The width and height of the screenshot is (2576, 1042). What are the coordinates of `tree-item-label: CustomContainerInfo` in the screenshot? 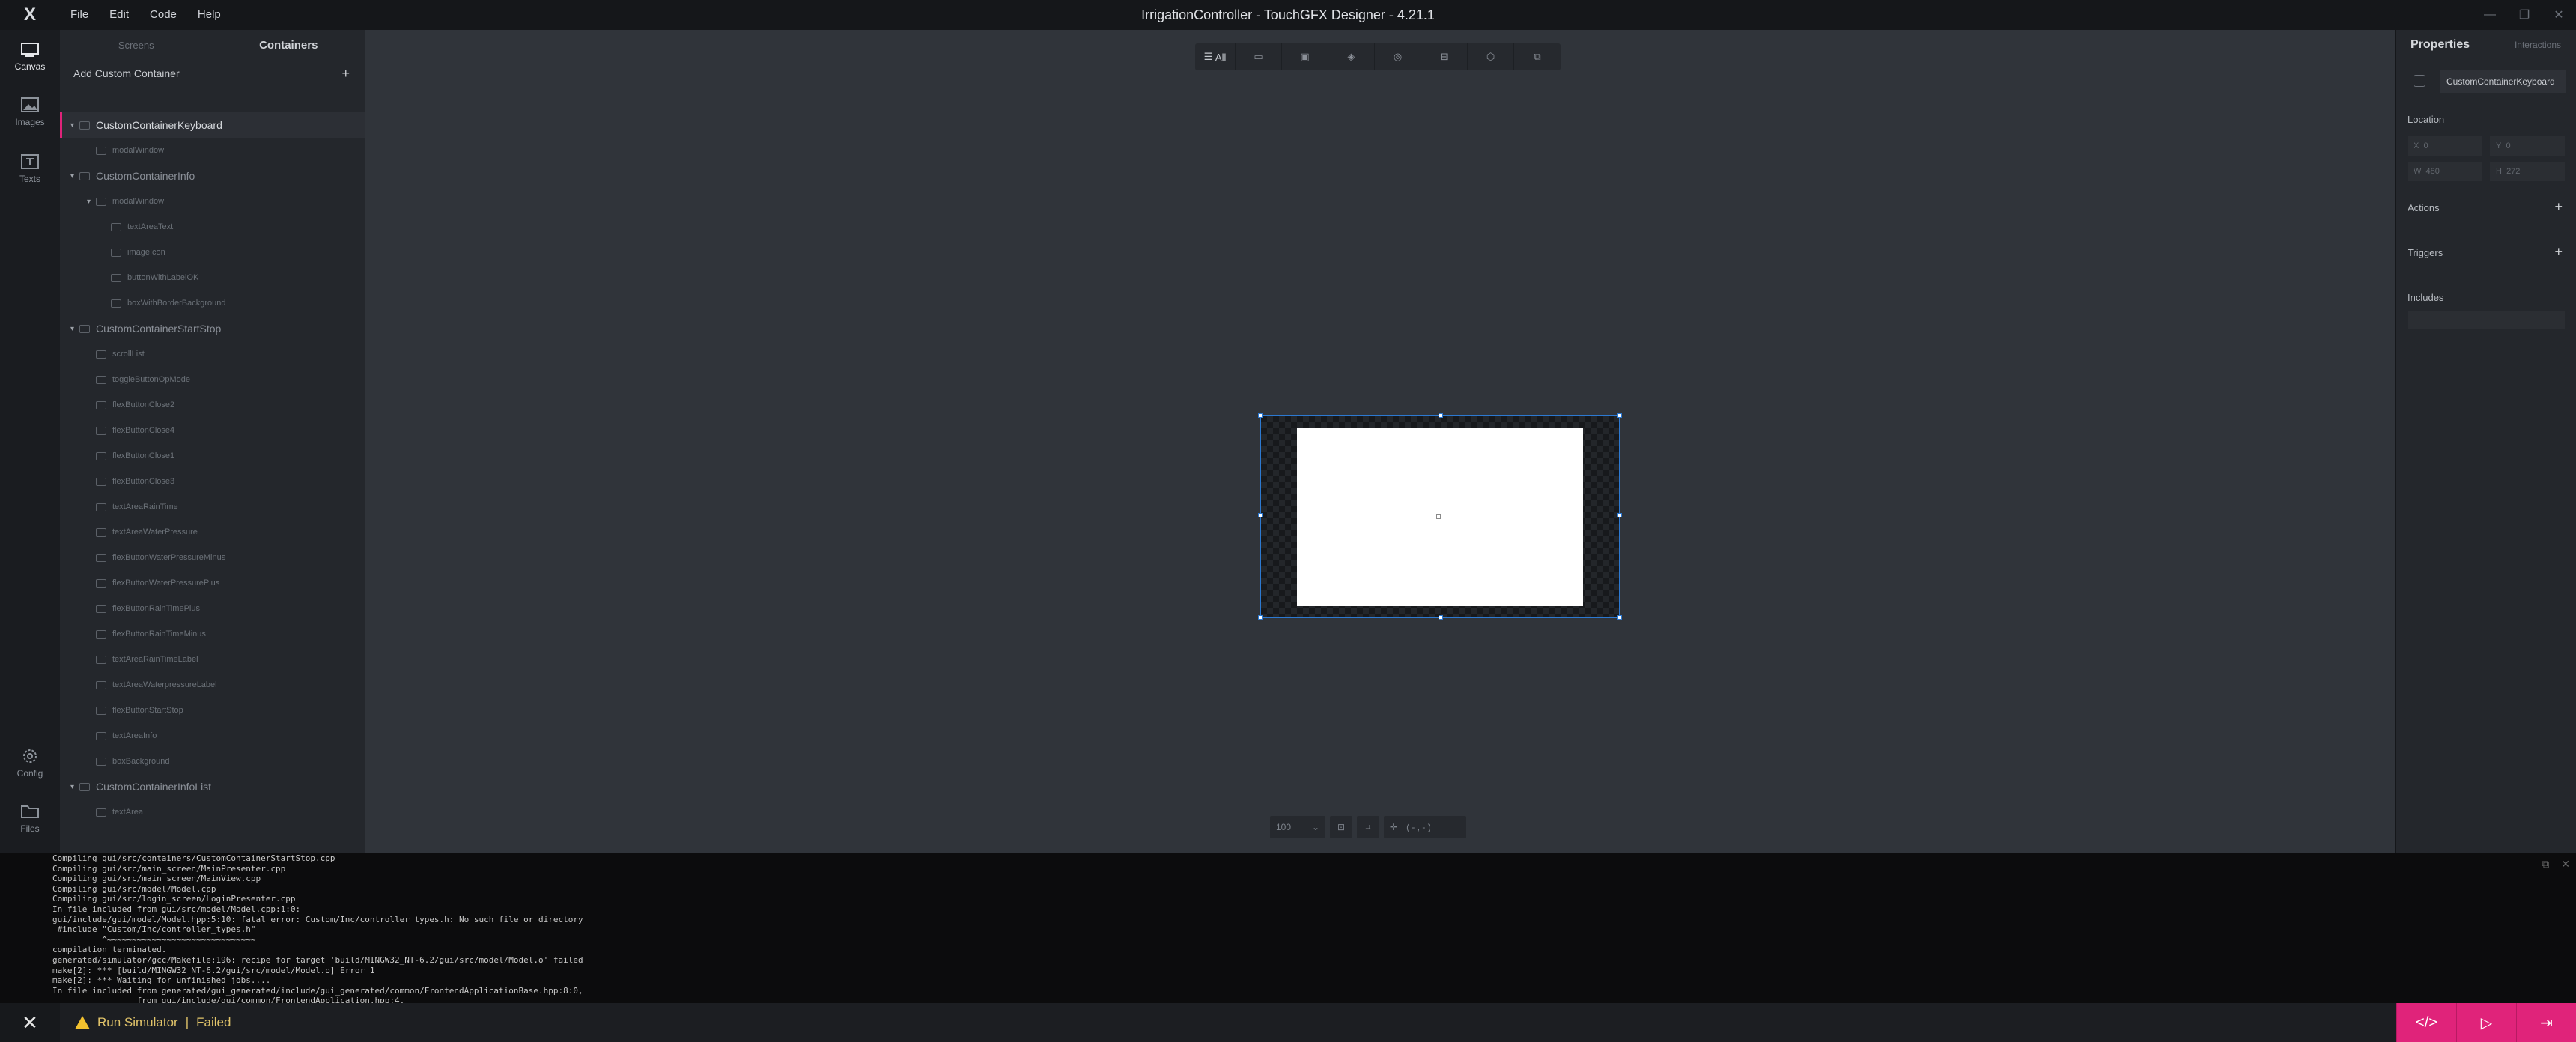 It's located at (145, 176).